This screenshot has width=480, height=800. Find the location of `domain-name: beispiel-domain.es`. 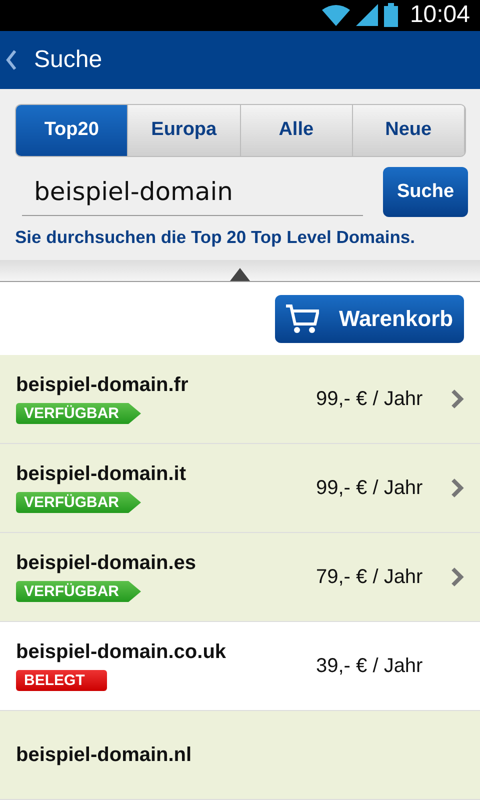

domain-name: beispiel-domain.es is located at coordinates (106, 564).